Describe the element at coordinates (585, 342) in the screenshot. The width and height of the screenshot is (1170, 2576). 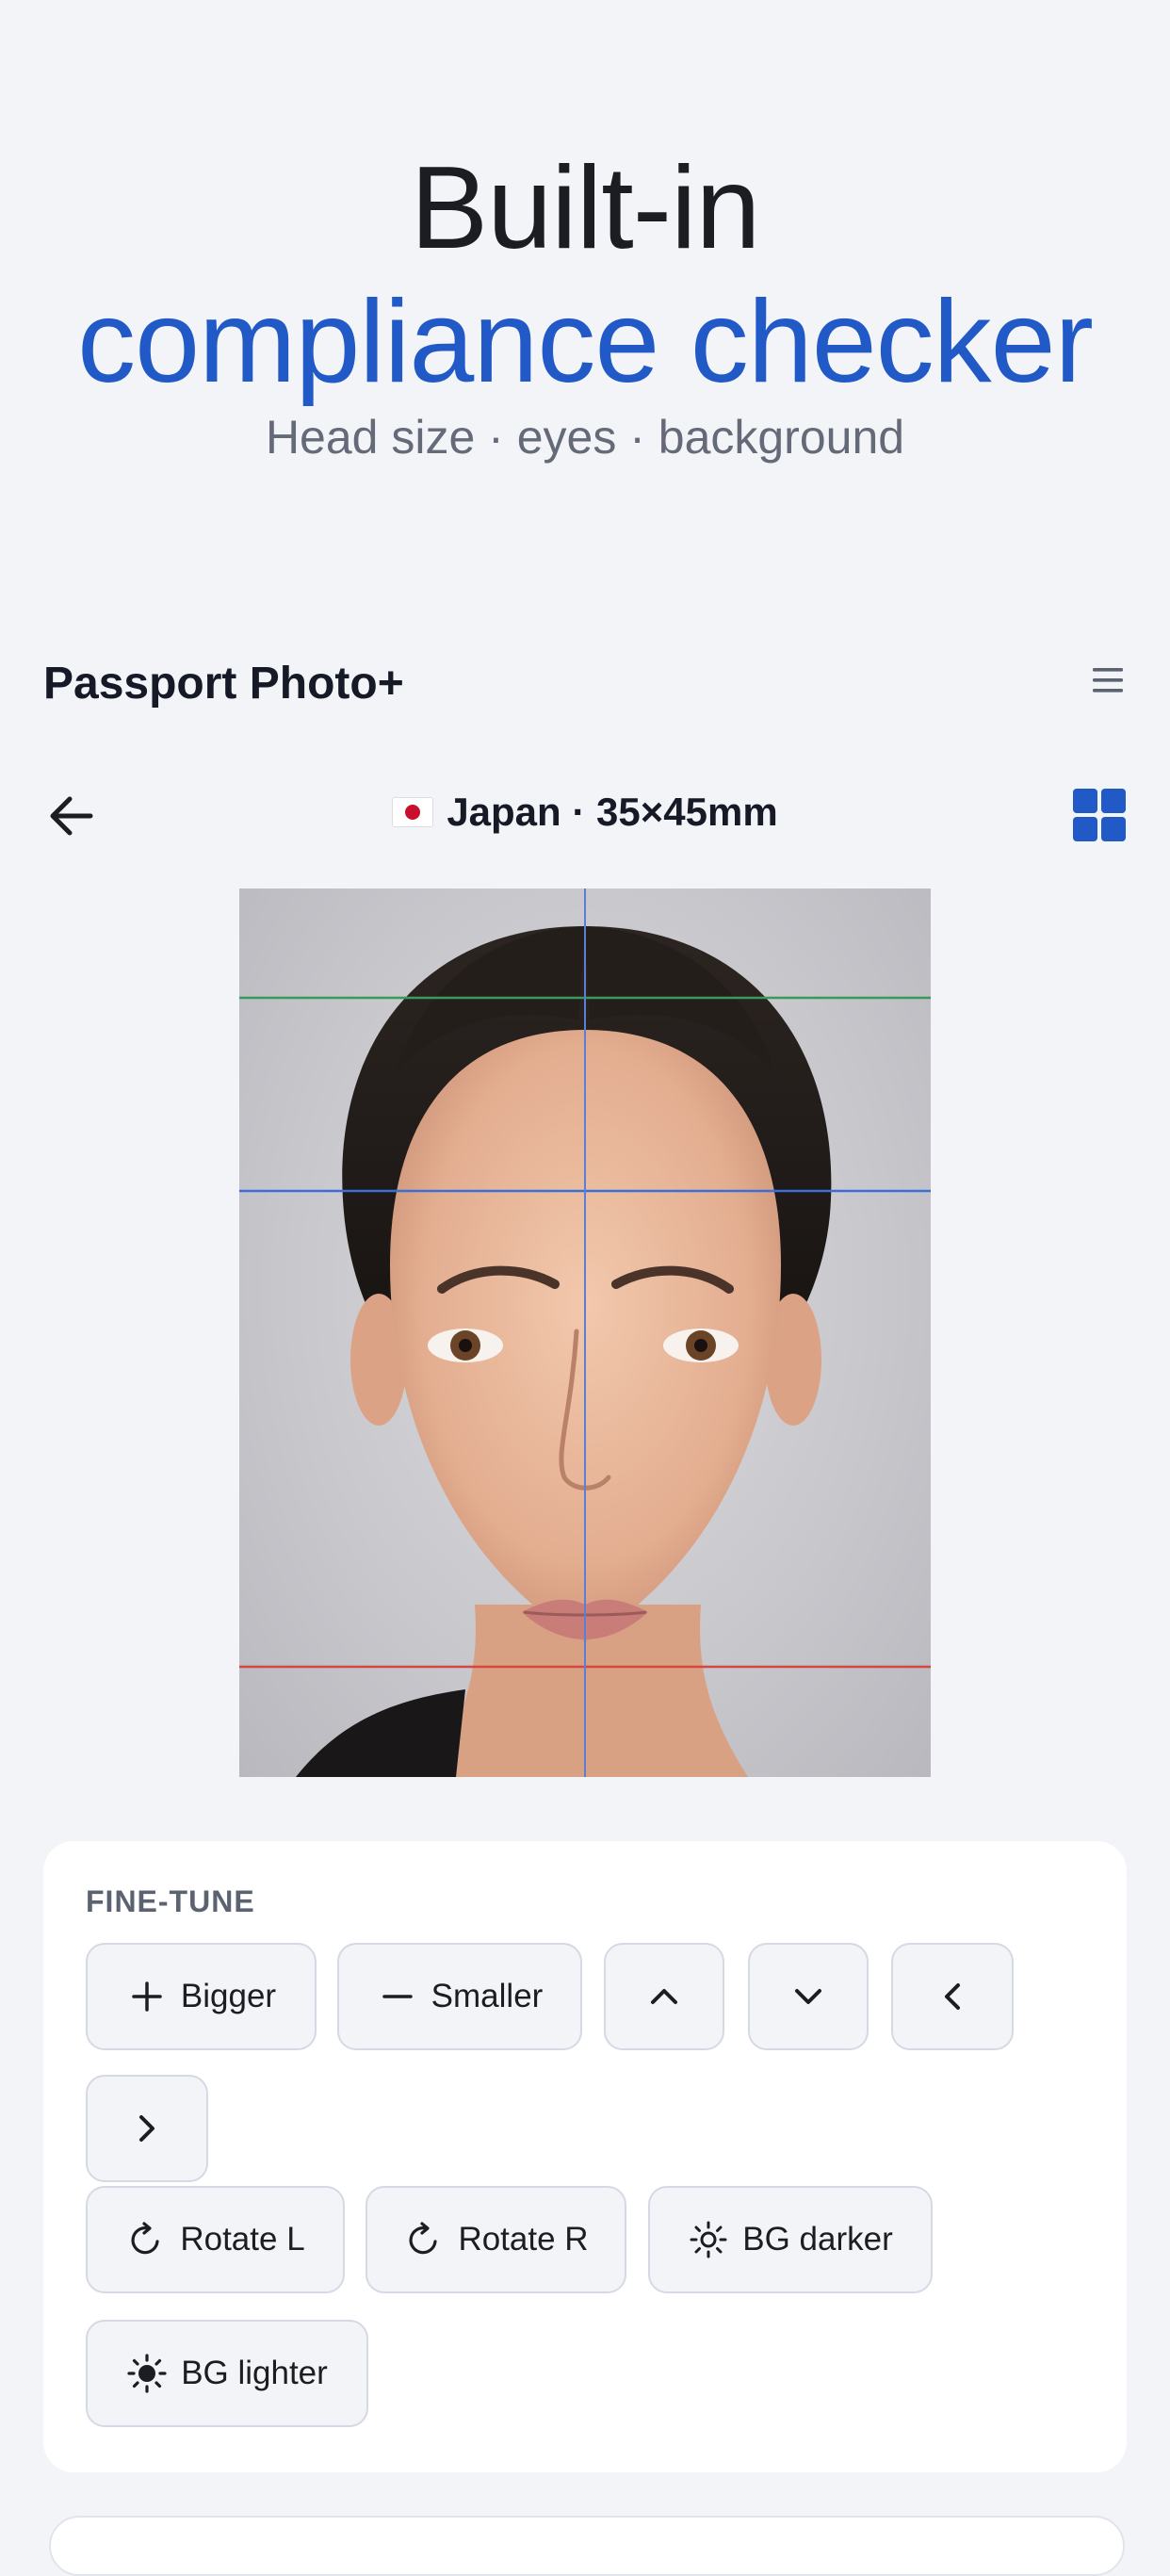
I see `hero-title-accent: compliance checker` at that location.